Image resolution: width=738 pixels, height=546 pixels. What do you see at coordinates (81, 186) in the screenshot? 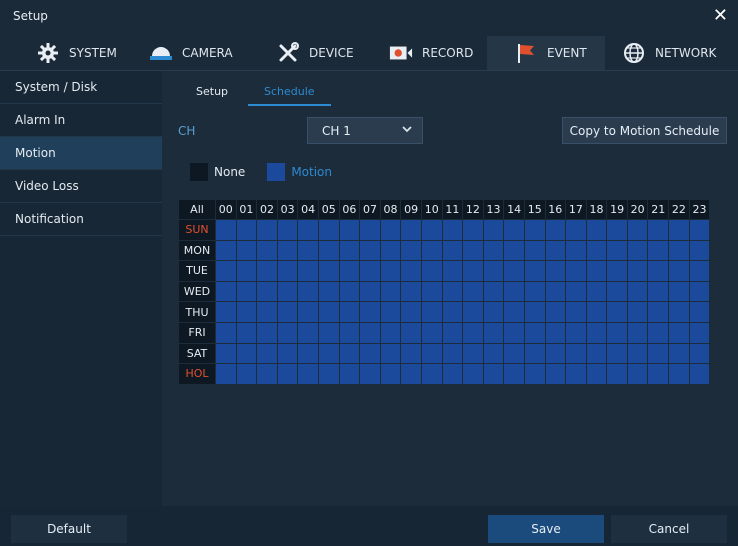
I see `sidebar-item-video-loss: Video Loss` at bounding box center [81, 186].